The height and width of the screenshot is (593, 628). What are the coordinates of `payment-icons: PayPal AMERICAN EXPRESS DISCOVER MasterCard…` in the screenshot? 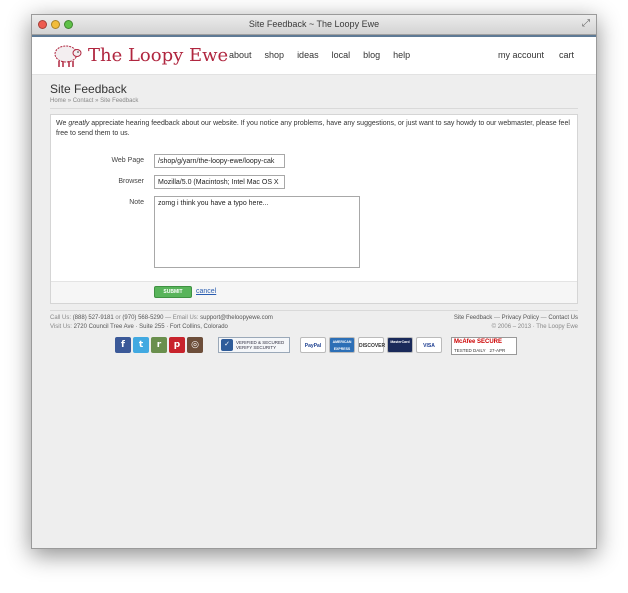 It's located at (371, 345).